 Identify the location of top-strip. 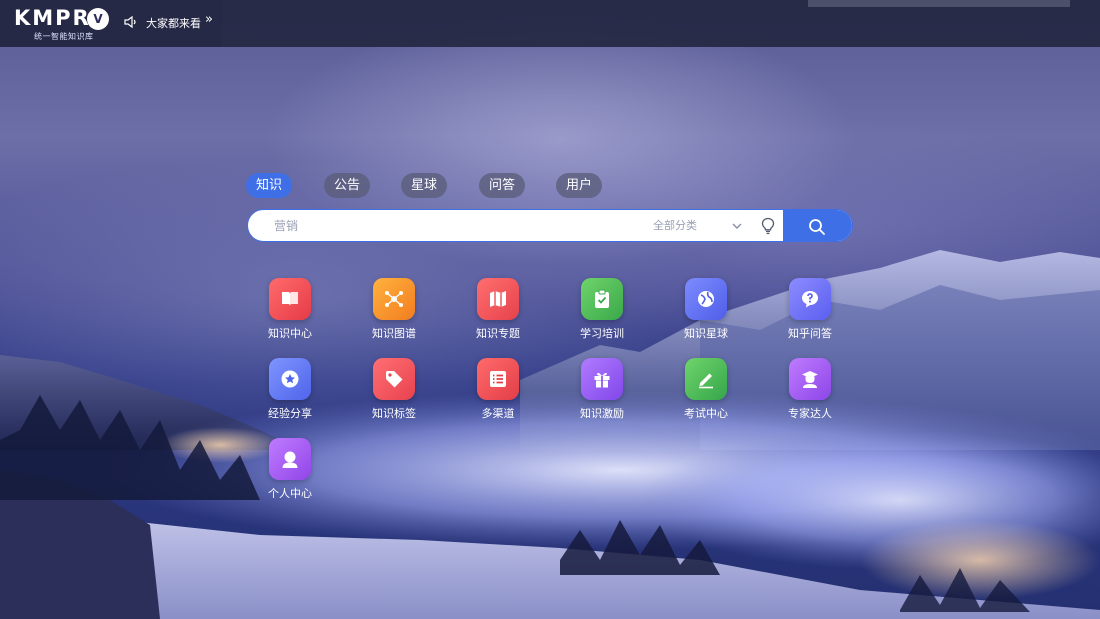
(939, 3).